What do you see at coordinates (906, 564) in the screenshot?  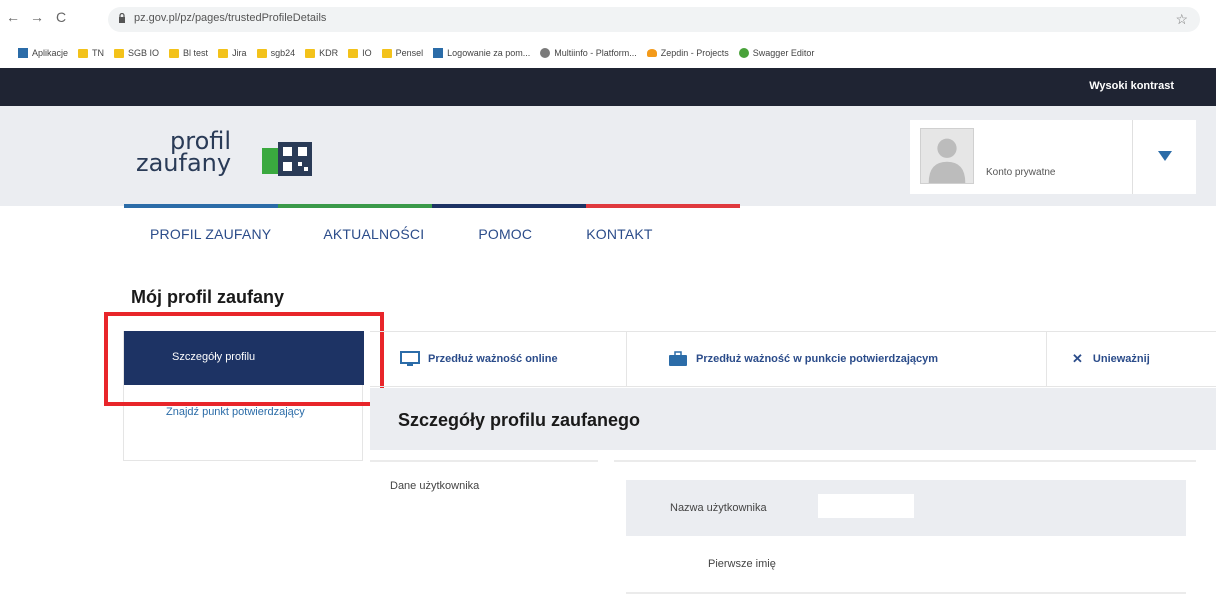 I see `field-row-first-name: Pierwsze imię` at bounding box center [906, 564].